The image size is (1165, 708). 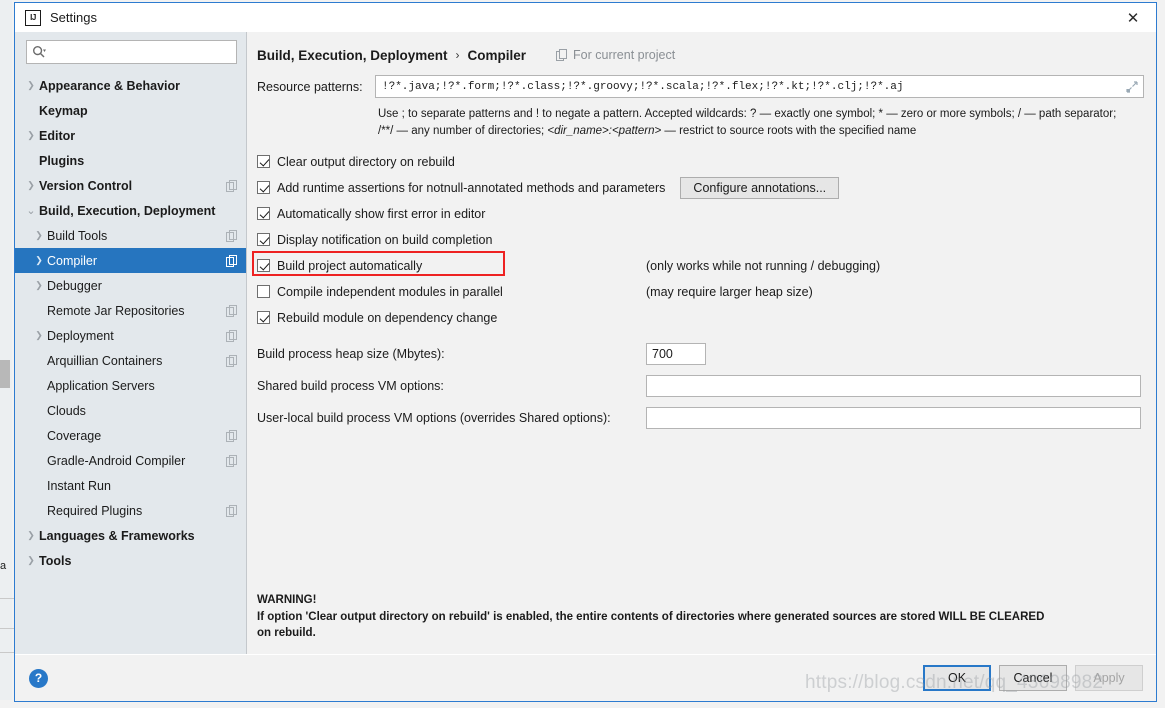 What do you see at coordinates (130, 160) in the screenshot?
I see `sidebar-item-plugins: ❯Plugins` at bounding box center [130, 160].